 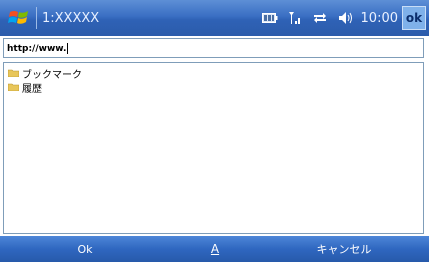 I want to click on title-bar: 1:XXXXX 10:00 ok, so click(x=214, y=18).